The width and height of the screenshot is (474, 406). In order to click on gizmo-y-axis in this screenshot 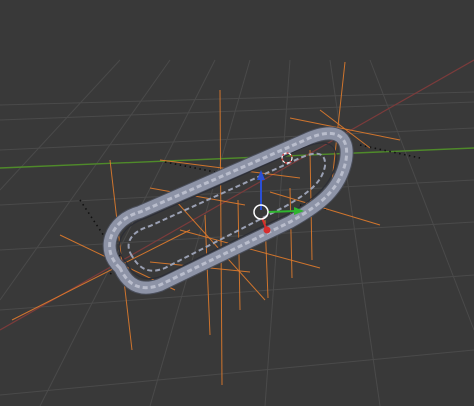, I will do `click(282, 211)`.